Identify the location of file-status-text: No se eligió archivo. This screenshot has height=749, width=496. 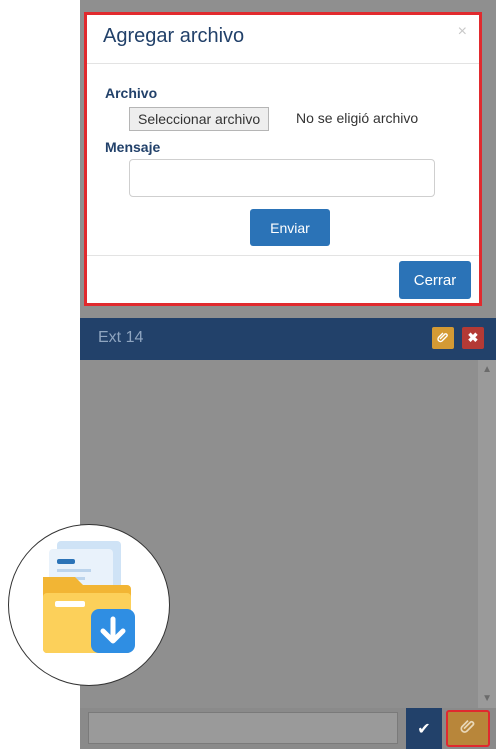
(357, 118).